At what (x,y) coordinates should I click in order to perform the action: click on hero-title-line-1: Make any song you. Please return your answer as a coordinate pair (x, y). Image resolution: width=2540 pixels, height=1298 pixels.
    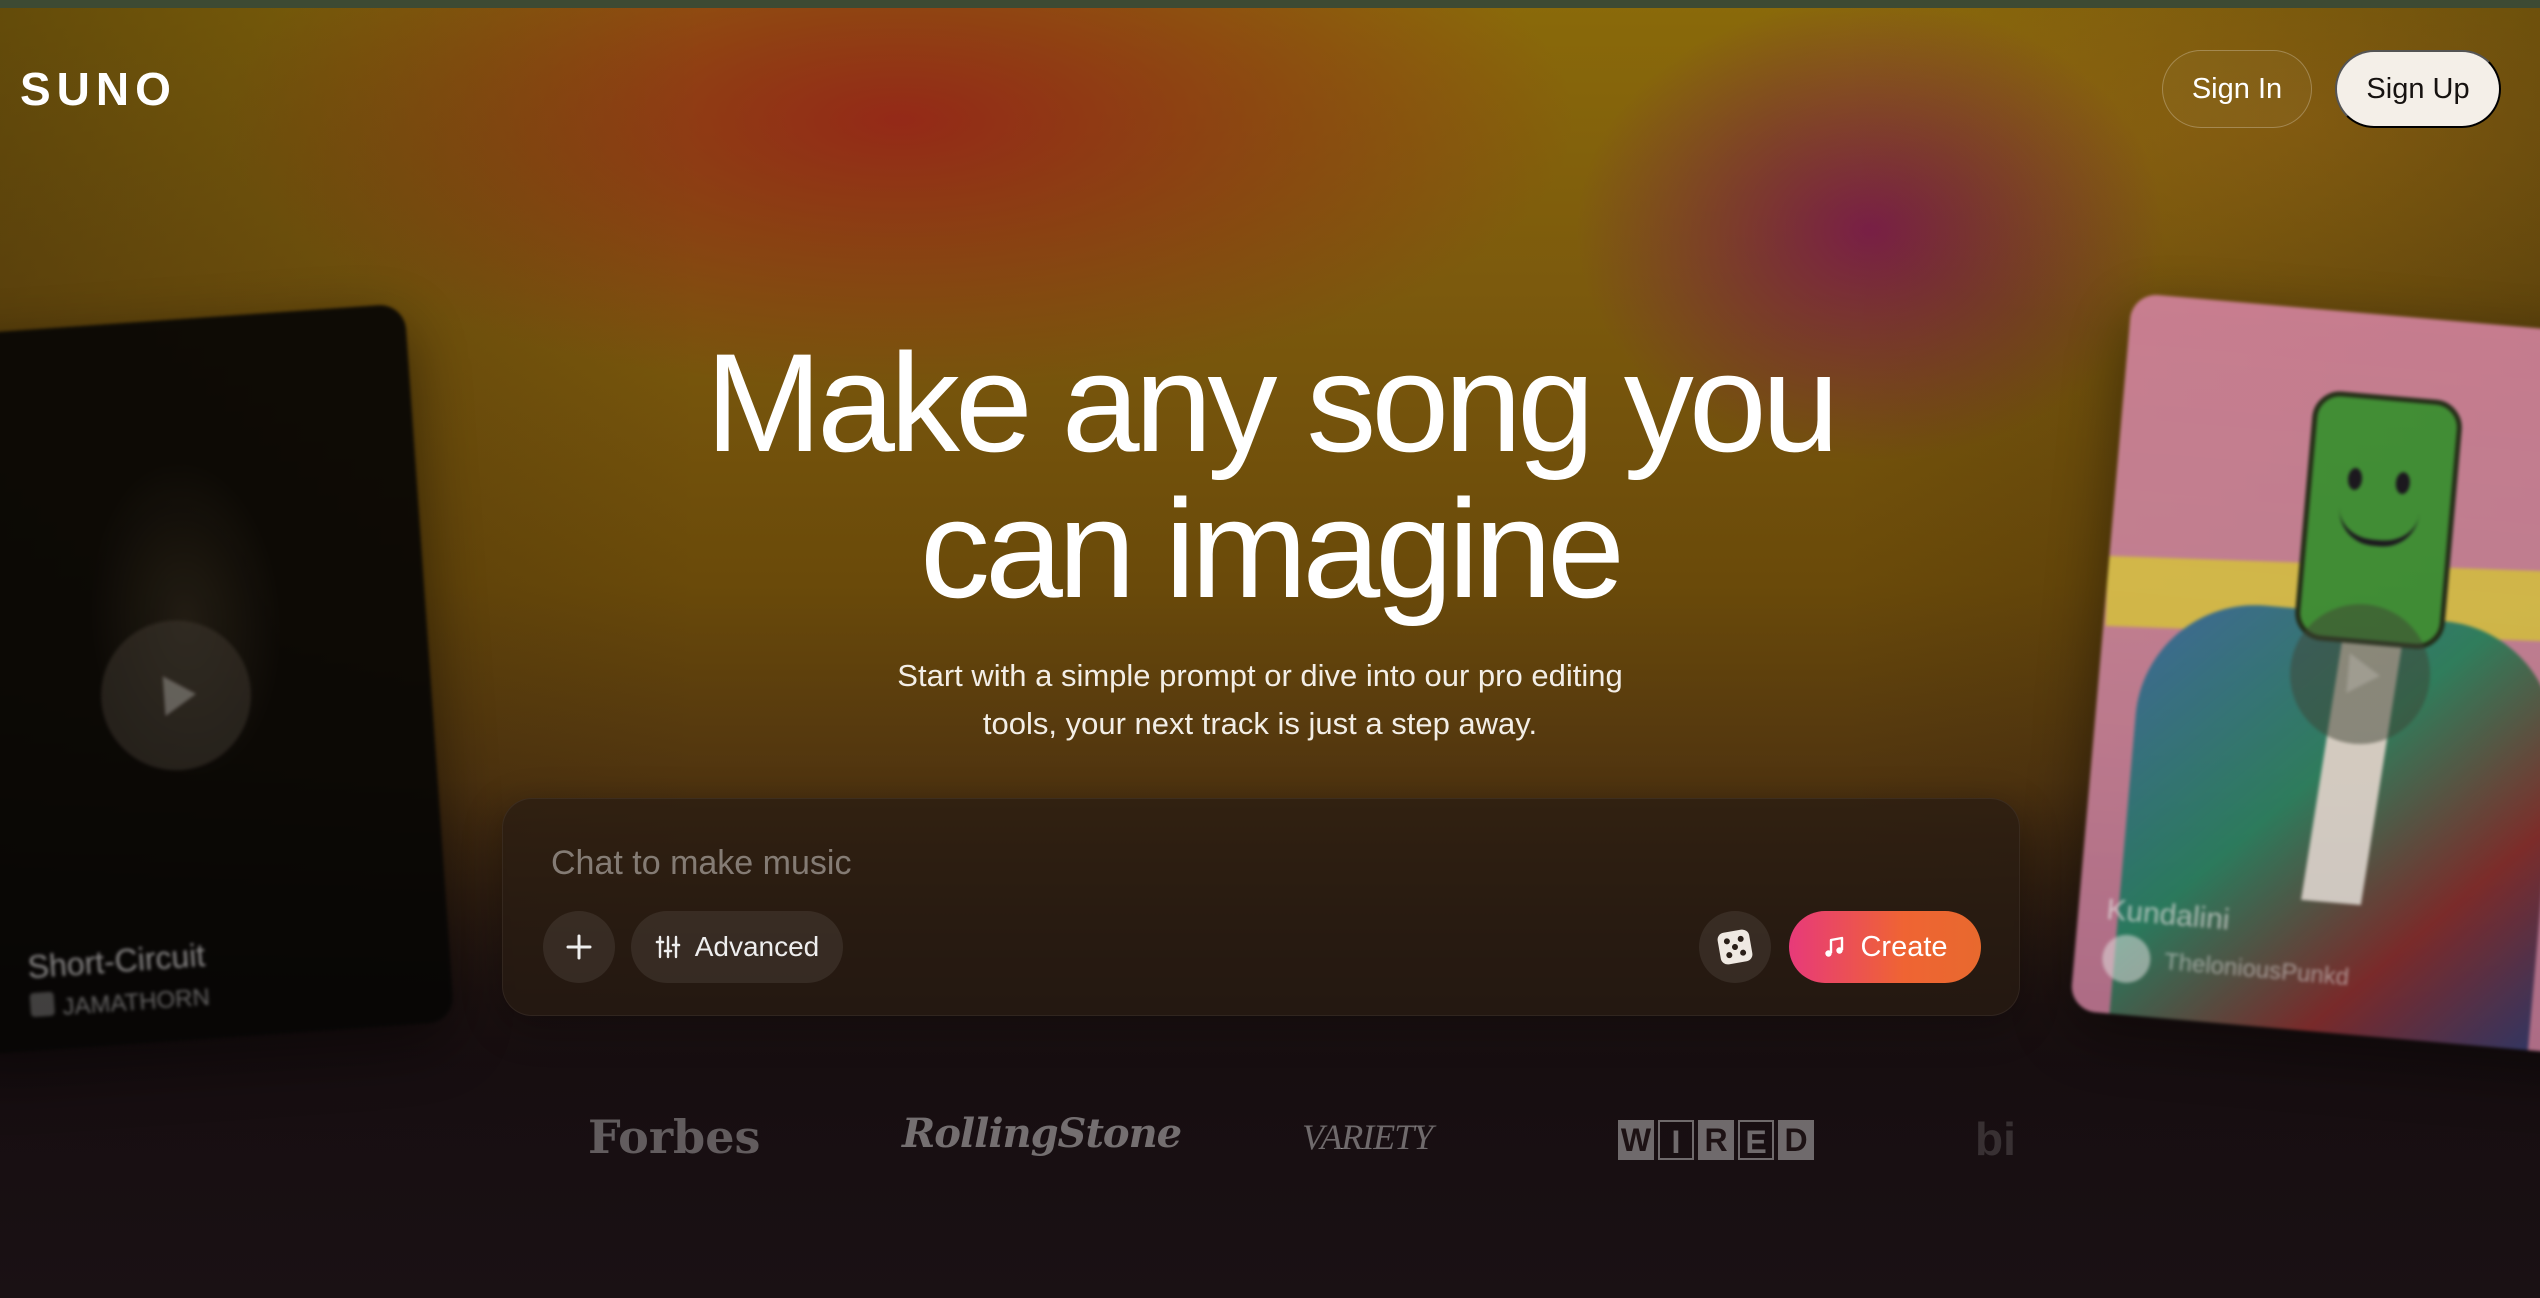
    Looking at the image, I should click on (1272, 402).